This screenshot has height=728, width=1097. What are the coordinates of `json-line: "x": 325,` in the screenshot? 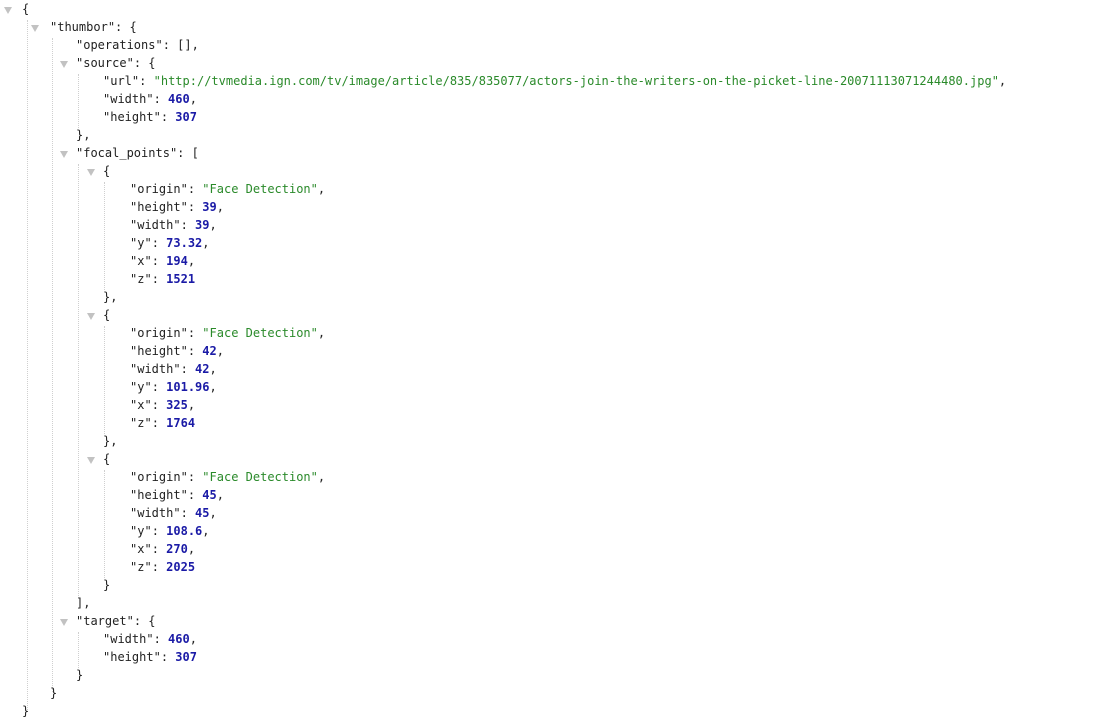 It's located at (163, 405).